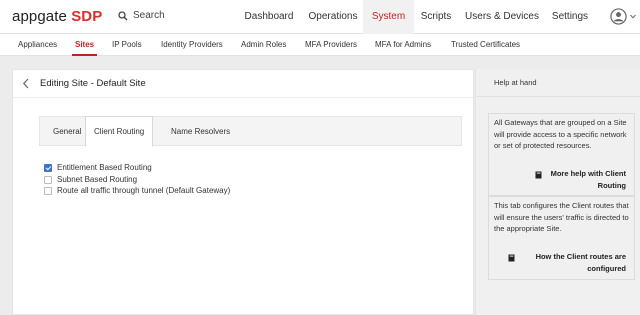 The image size is (640, 315). Describe the element at coordinates (127, 45) in the screenshot. I see `subnav-ip-pools: IP Pools` at that location.